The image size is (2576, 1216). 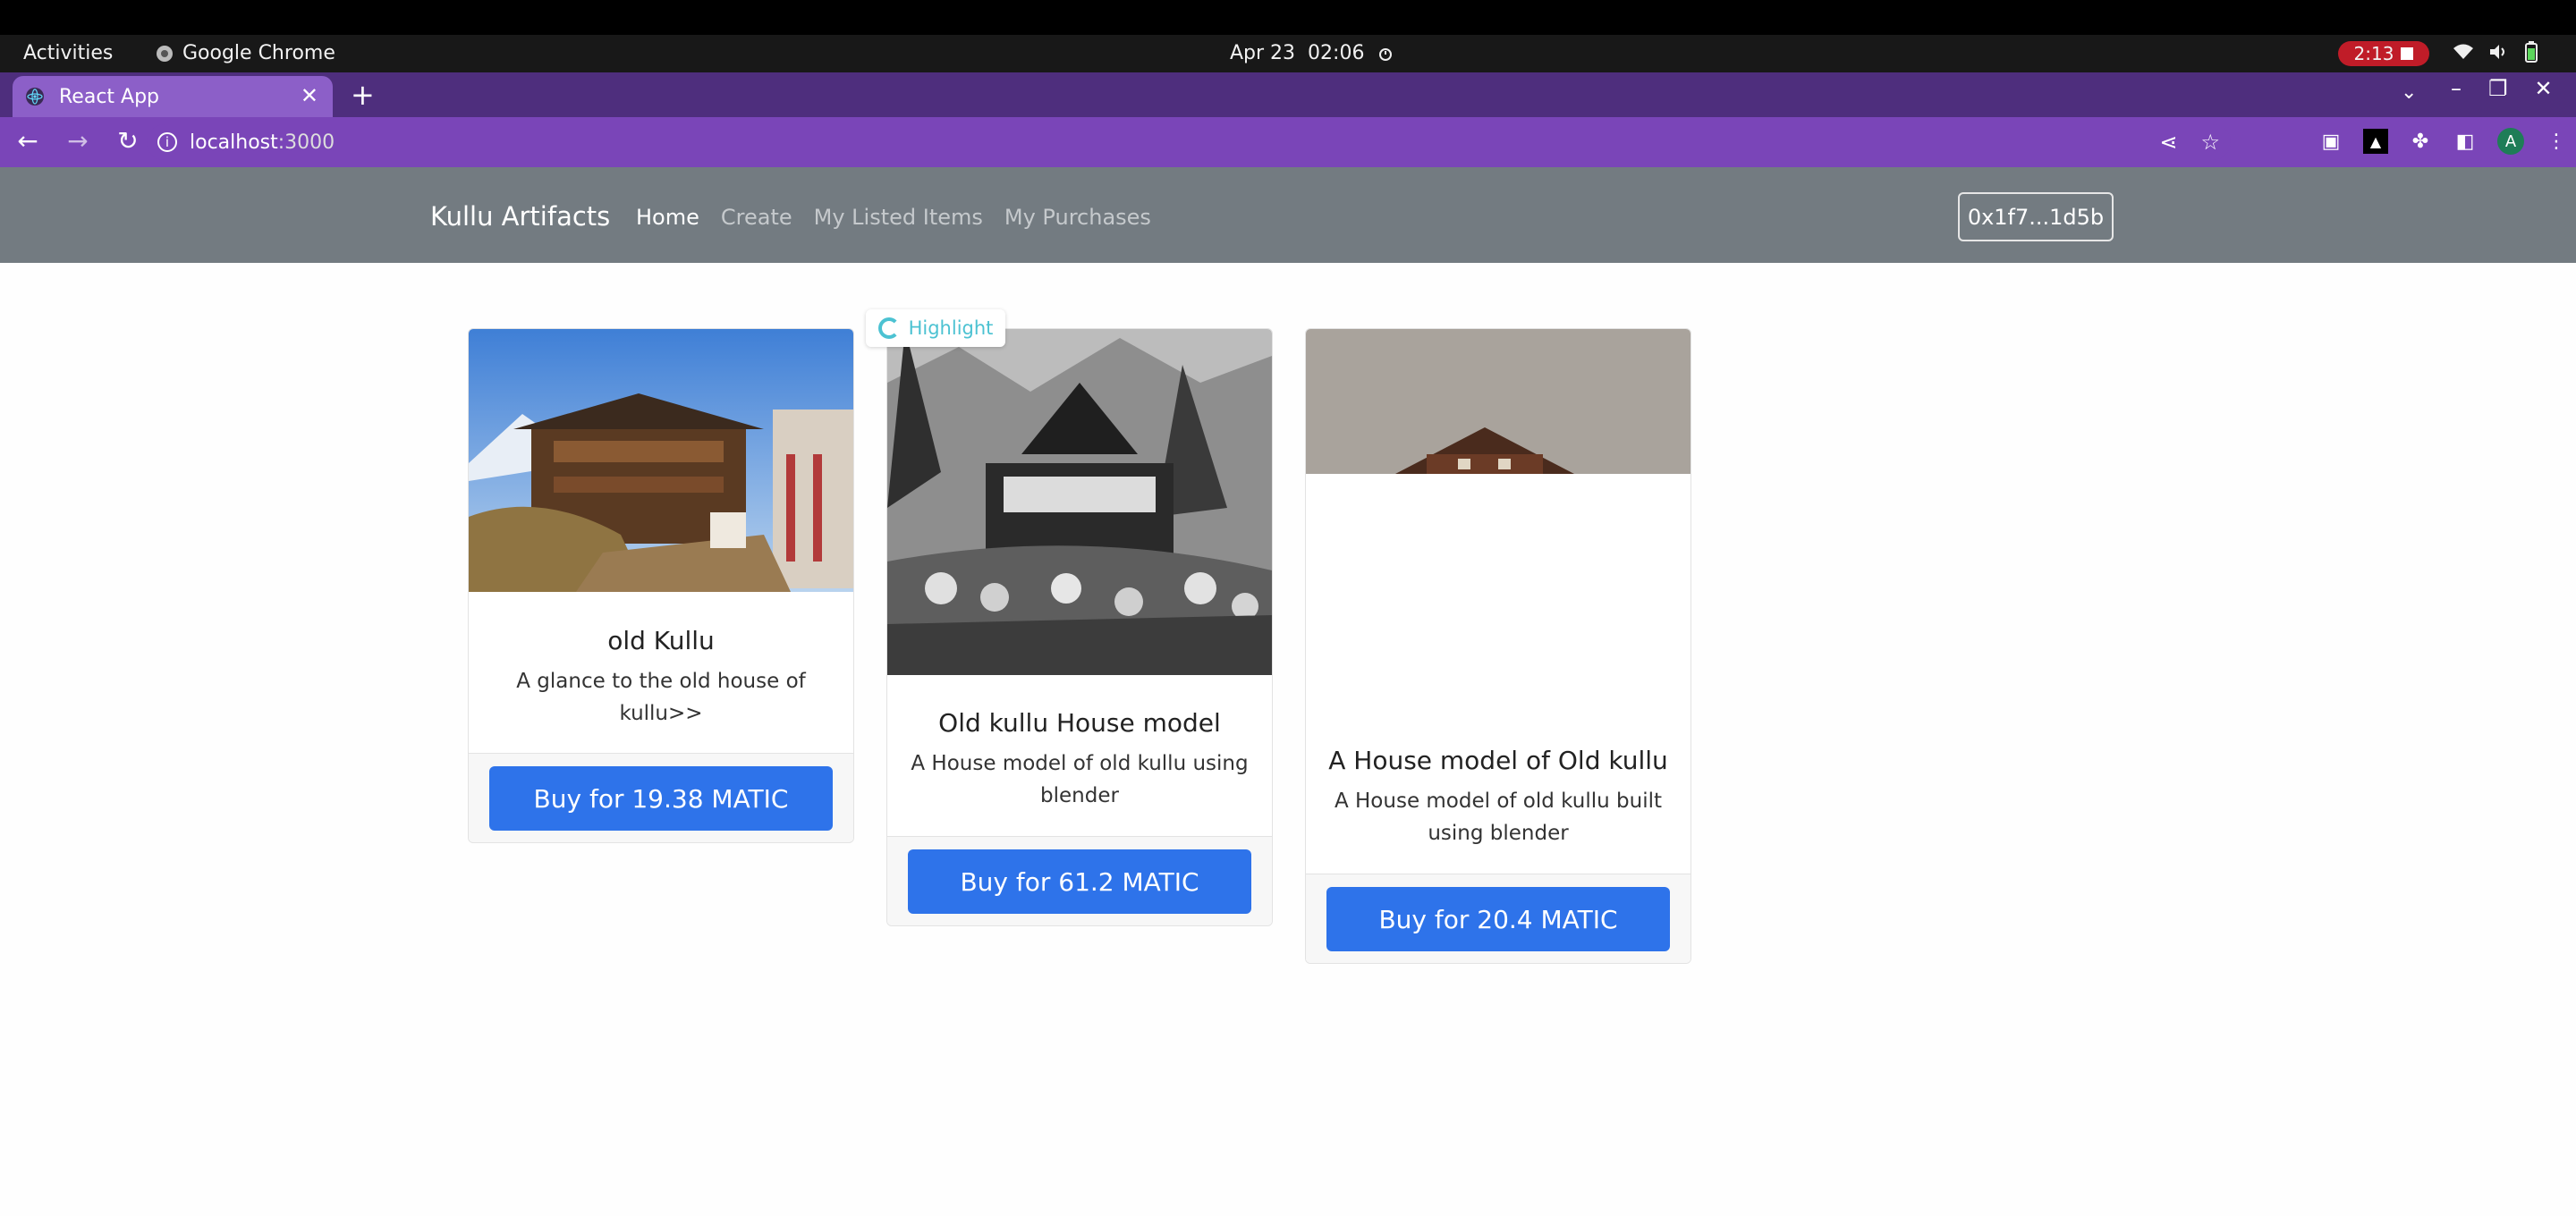 I want to click on buy-button: Buy for 20.4 MATIC, so click(x=1498, y=919).